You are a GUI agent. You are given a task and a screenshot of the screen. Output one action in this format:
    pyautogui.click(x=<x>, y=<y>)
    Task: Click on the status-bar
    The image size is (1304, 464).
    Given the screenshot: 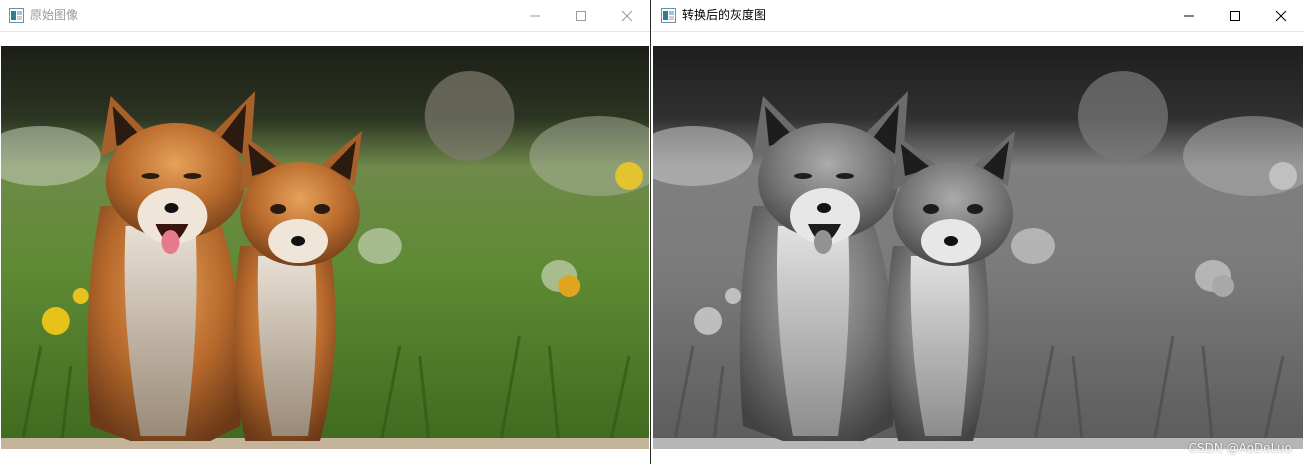 What is the action you would take?
    pyautogui.click(x=325, y=456)
    